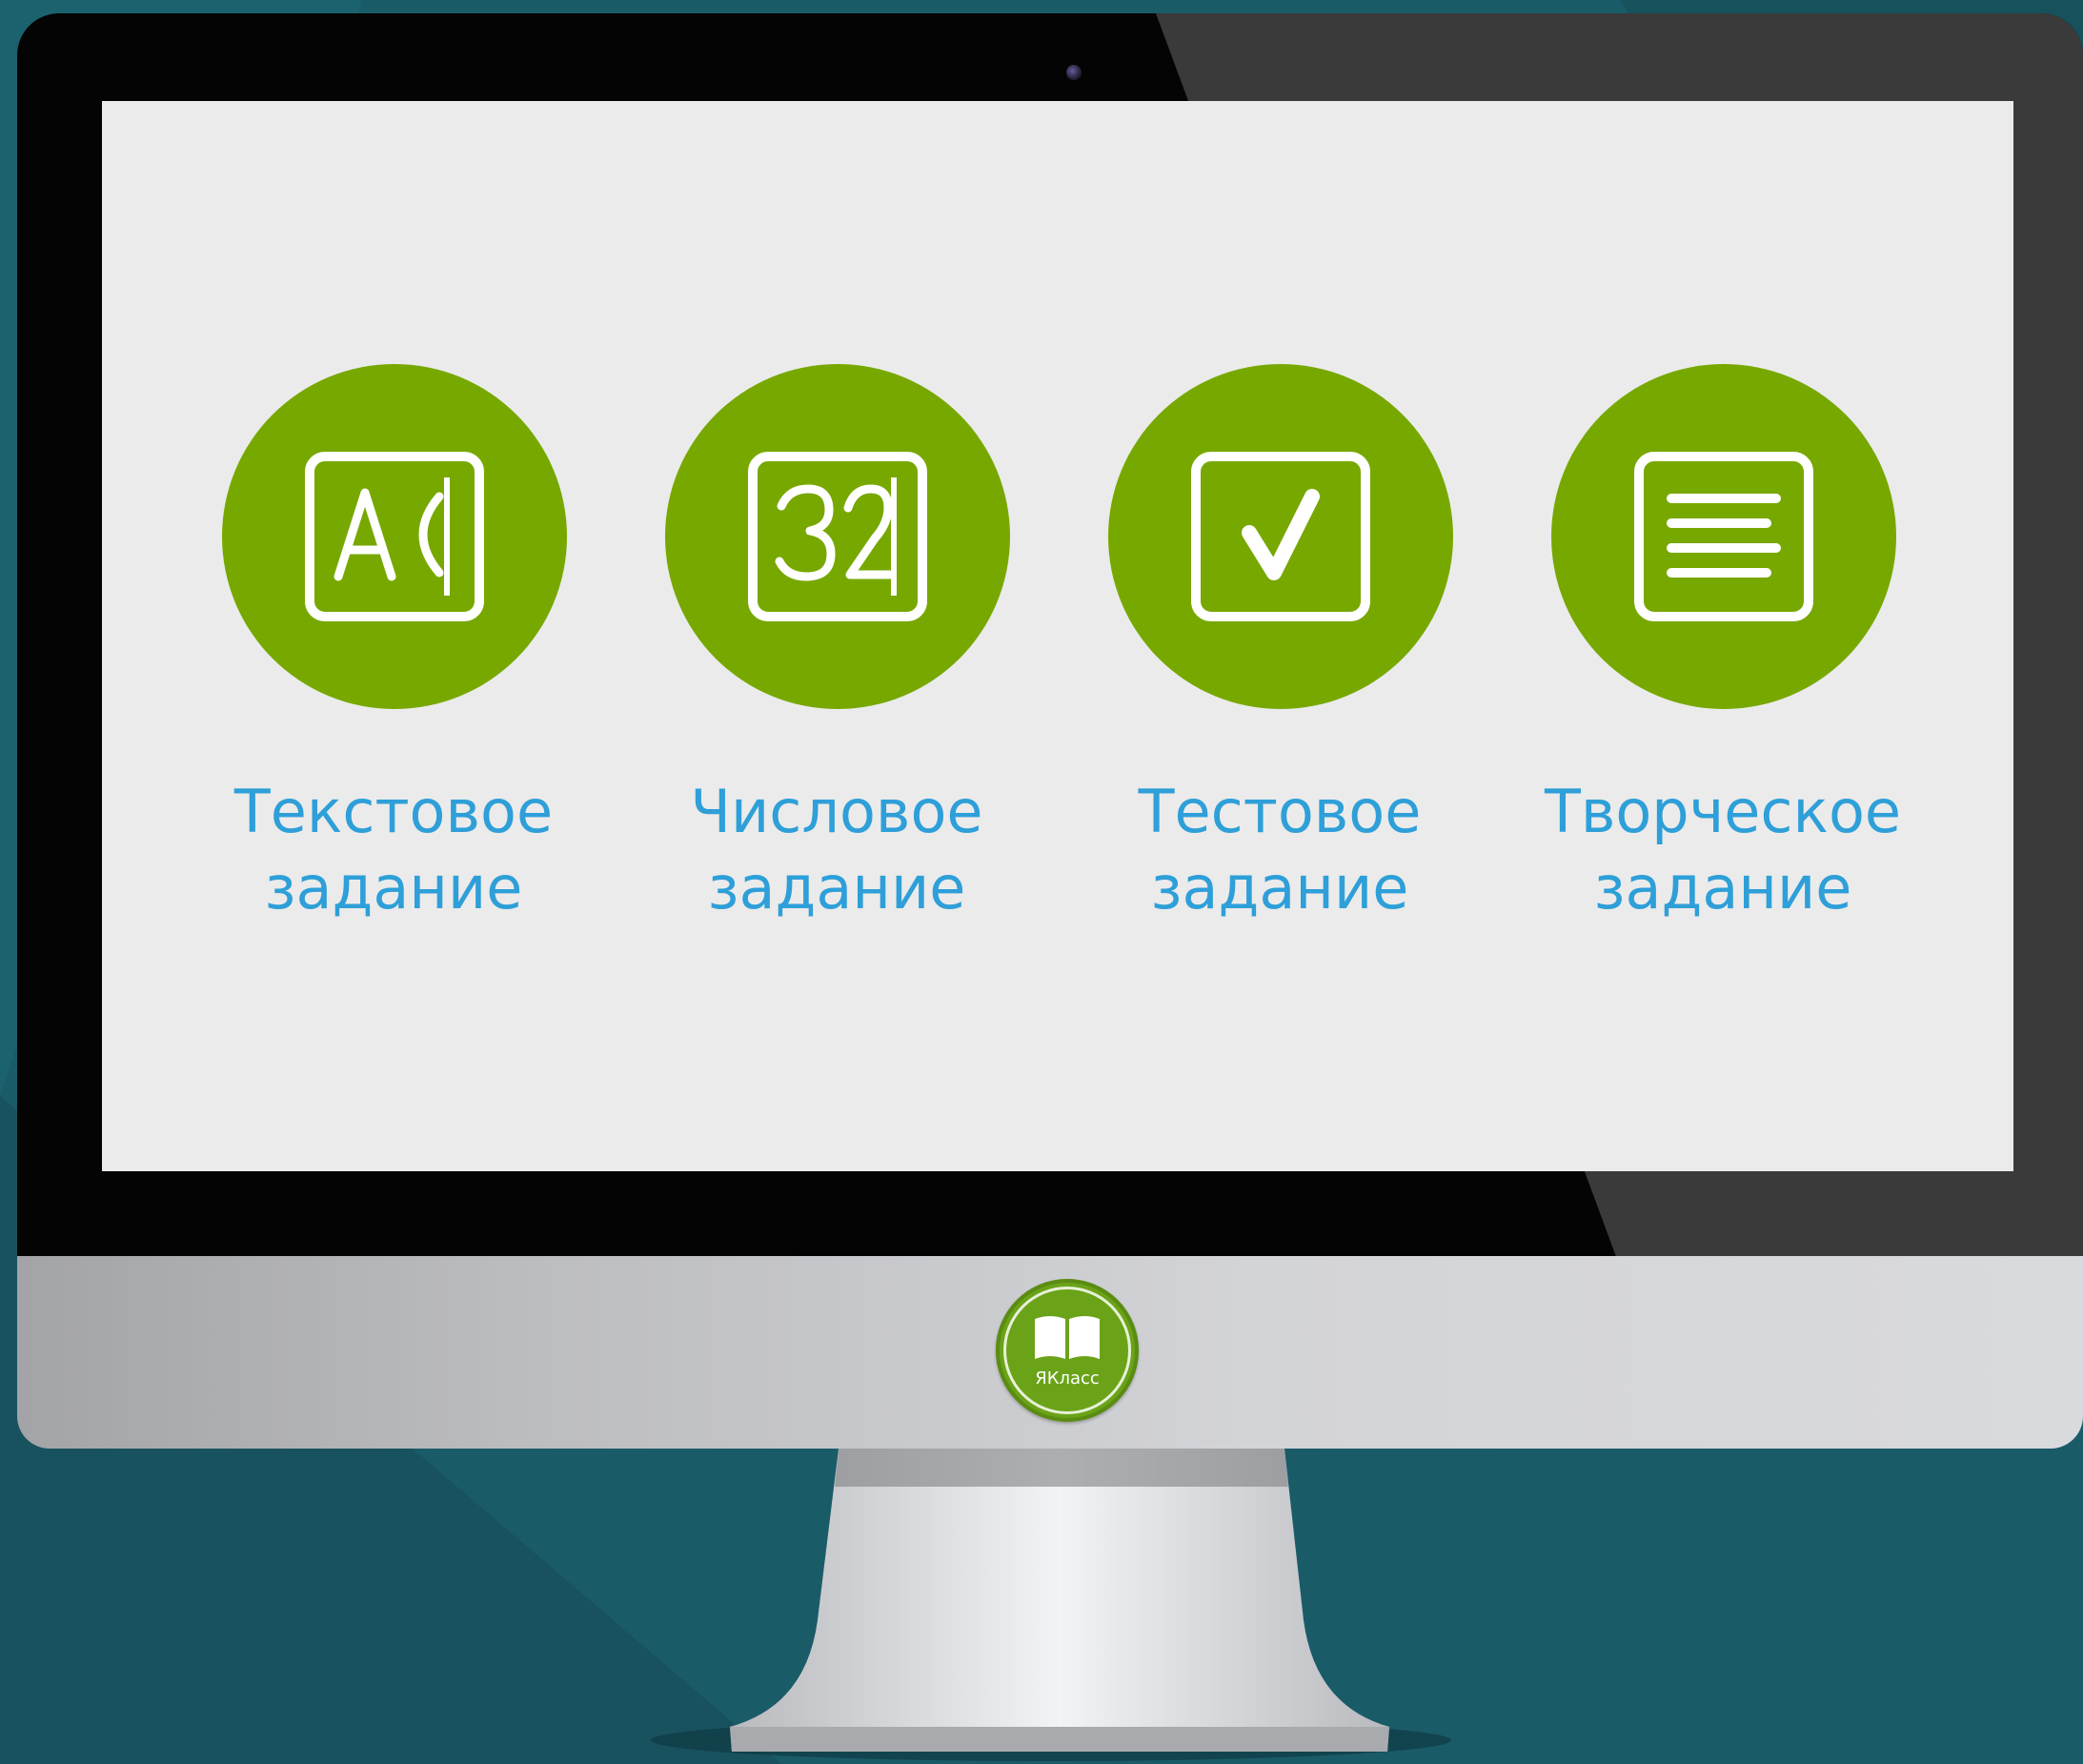  I want to click on monitor-stand, so click(1051, 1605).